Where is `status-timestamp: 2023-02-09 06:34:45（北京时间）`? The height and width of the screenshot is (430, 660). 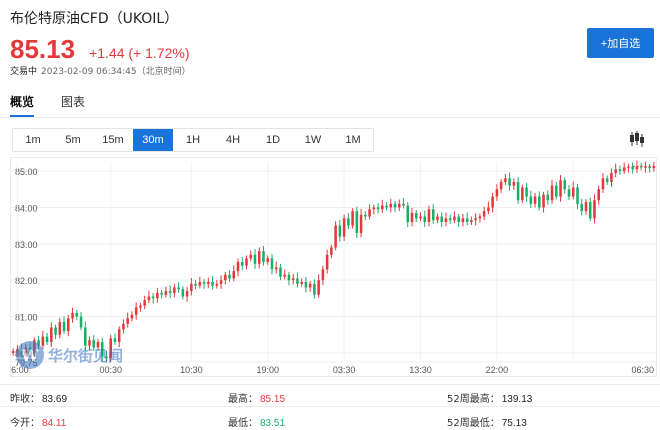 status-timestamp: 2023-02-09 06:34:45（北京时间） is located at coordinates (116, 72).